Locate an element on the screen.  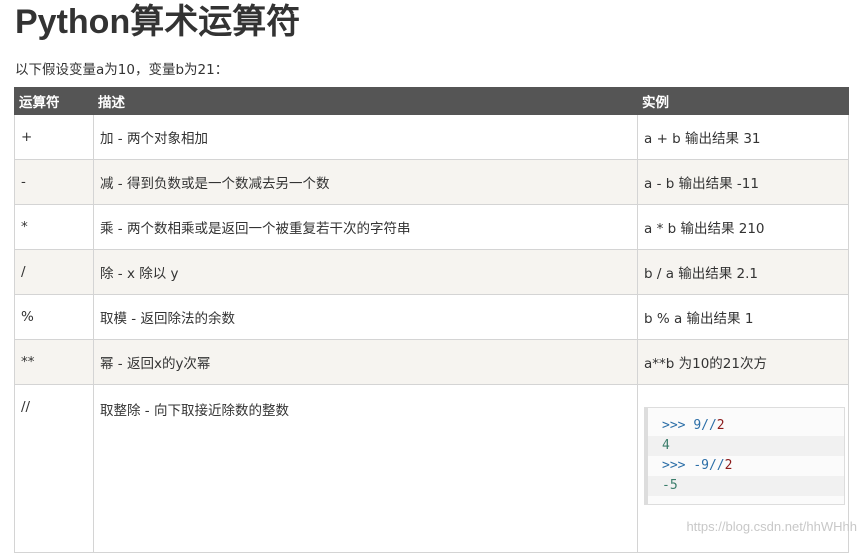
header-example: 实例 is located at coordinates (743, 101).